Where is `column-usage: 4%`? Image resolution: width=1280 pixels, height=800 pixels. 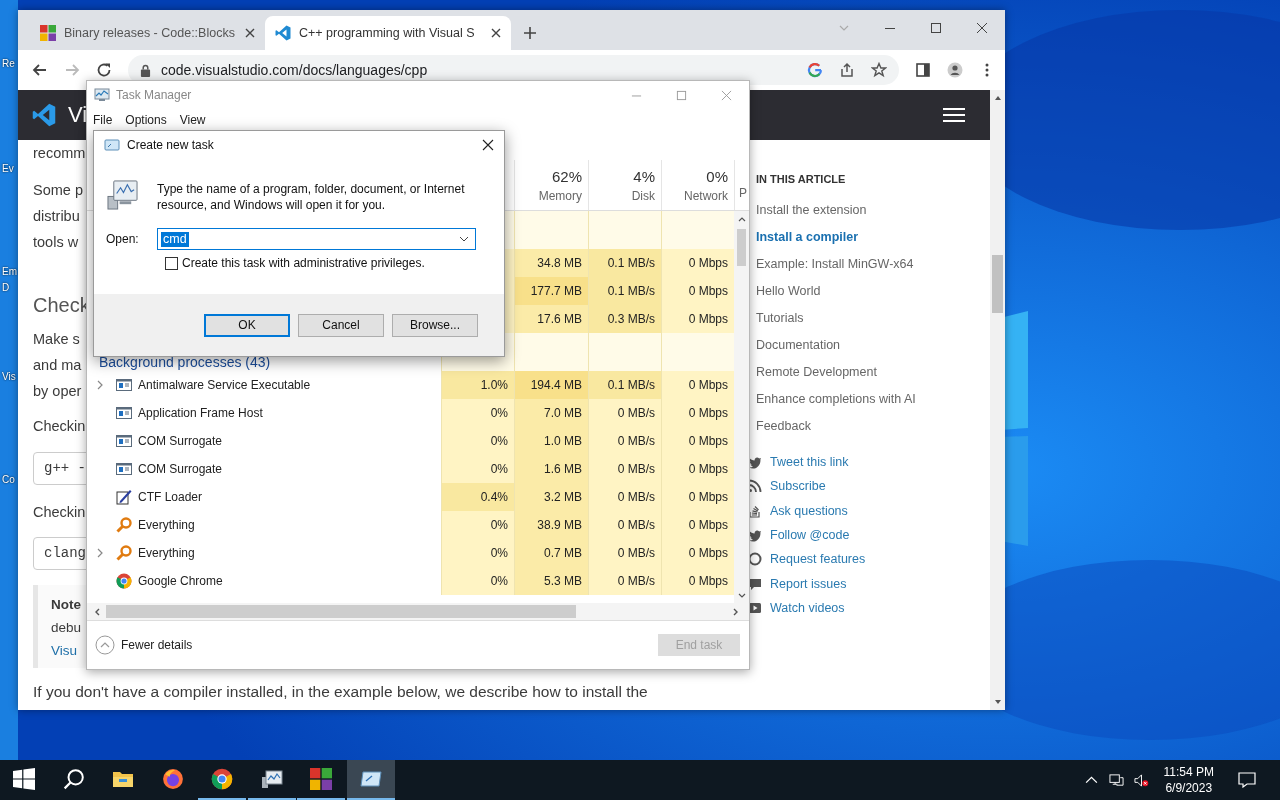
column-usage: 4% is located at coordinates (644, 176).